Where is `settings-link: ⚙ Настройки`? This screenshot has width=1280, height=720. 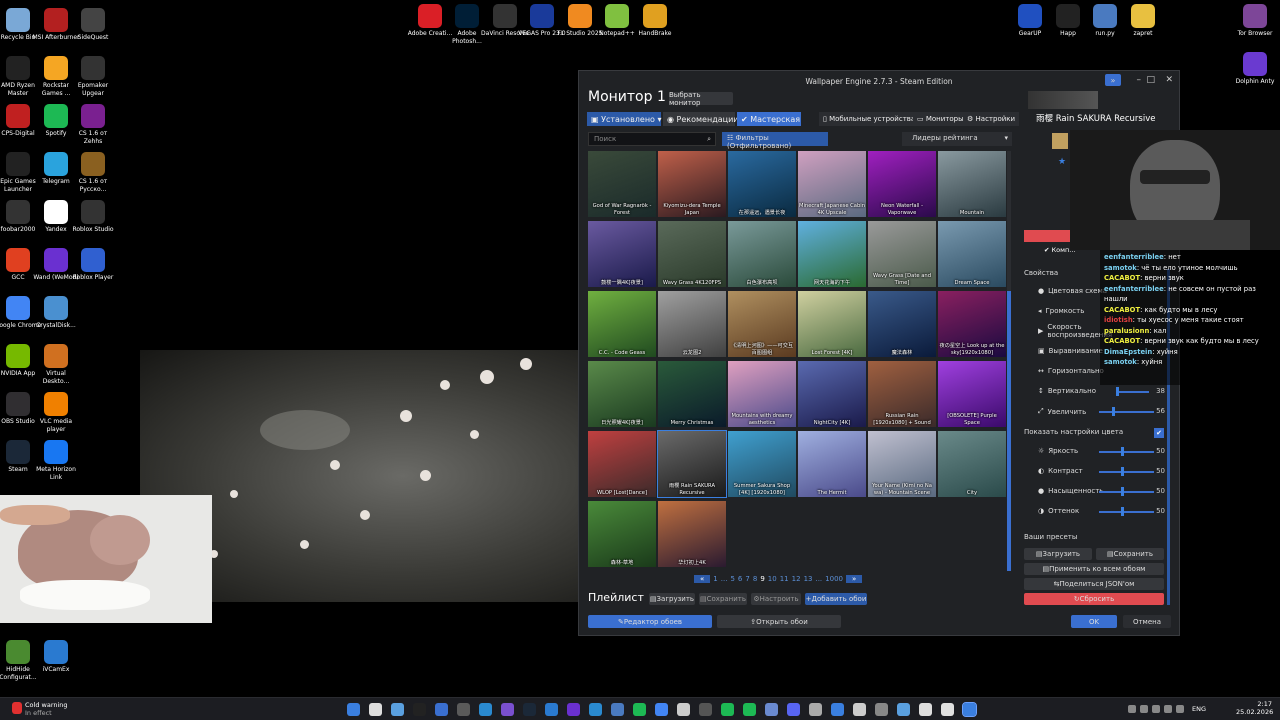
settings-link: ⚙ Настройки is located at coordinates (991, 119).